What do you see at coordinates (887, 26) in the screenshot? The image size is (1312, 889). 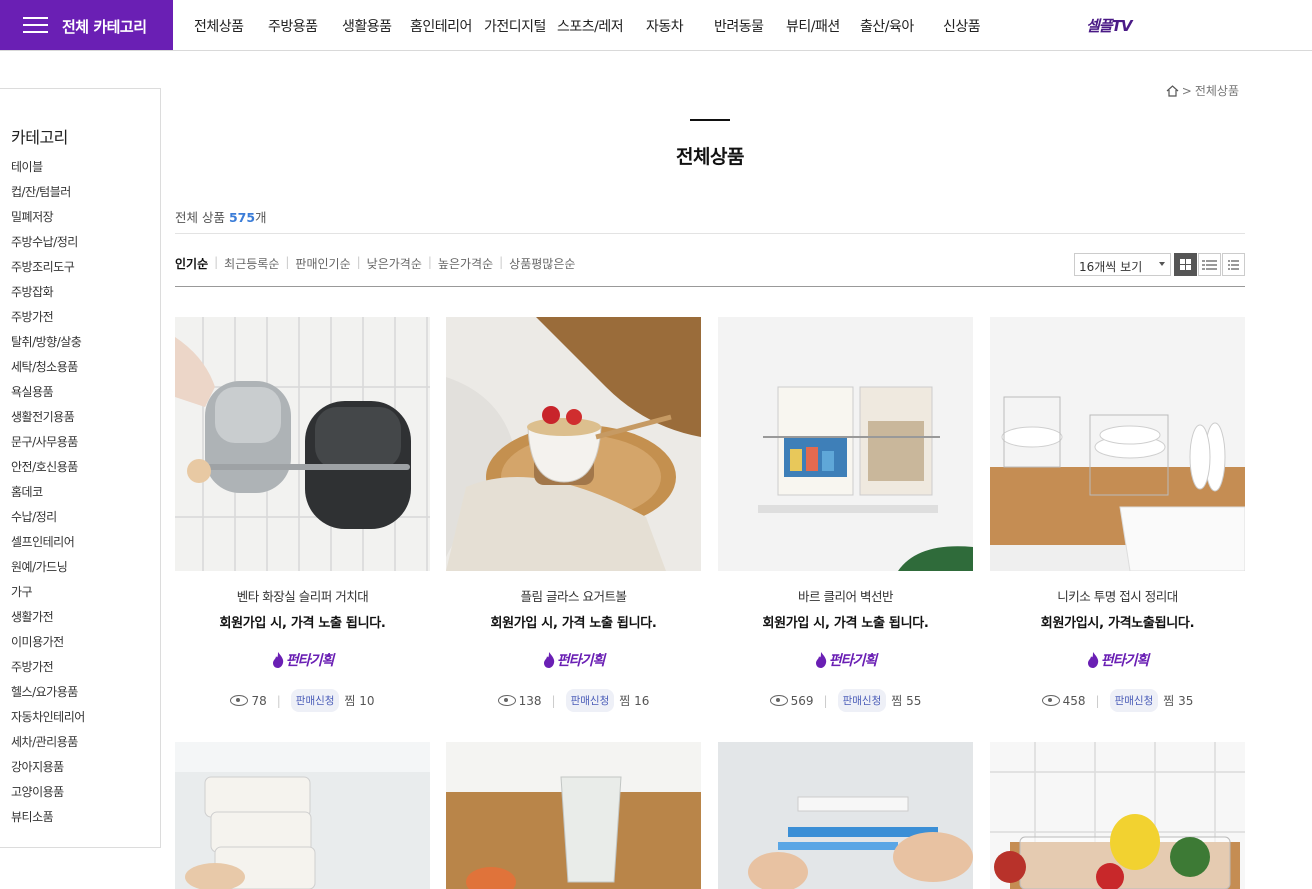 I see `menu-item-baby: 출산/육아` at bounding box center [887, 26].